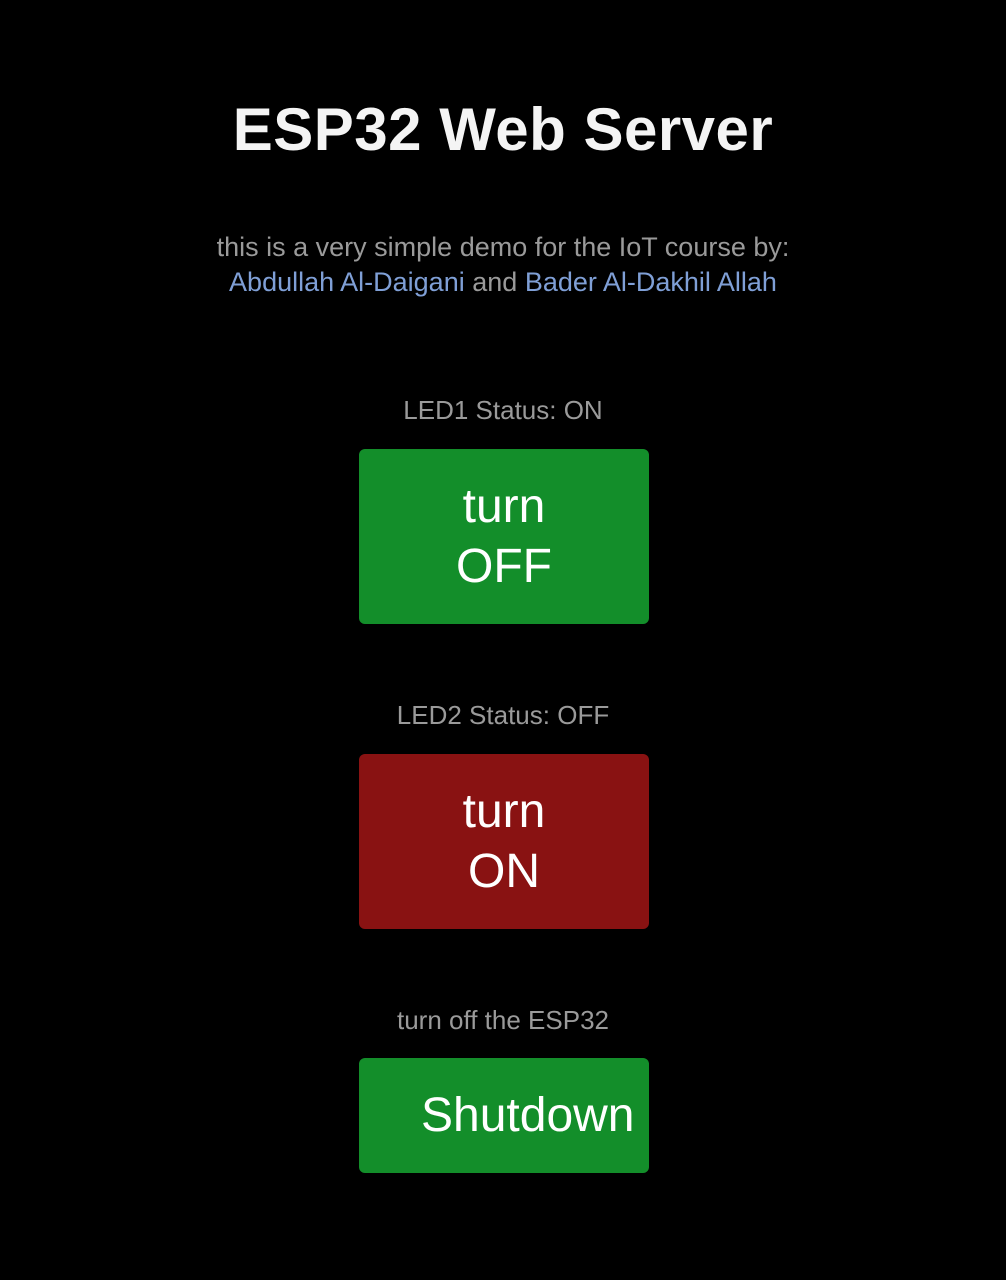 The width and height of the screenshot is (1006, 1280). What do you see at coordinates (503, 410) in the screenshot?
I see `led1-status: LED1 Status: ON` at bounding box center [503, 410].